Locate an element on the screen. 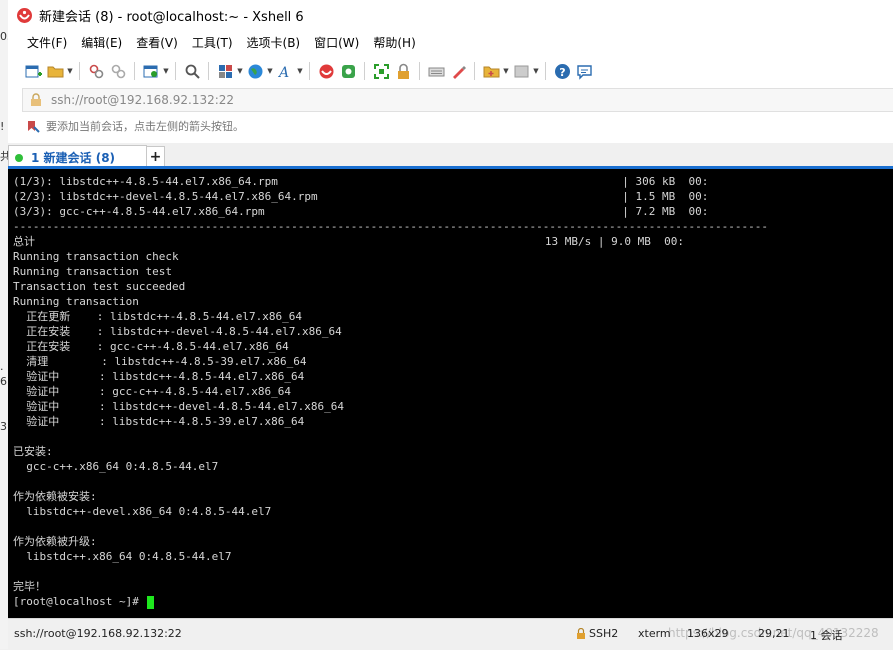 The height and width of the screenshot is (650, 893). new-session-icon is located at coordinates (33, 71).